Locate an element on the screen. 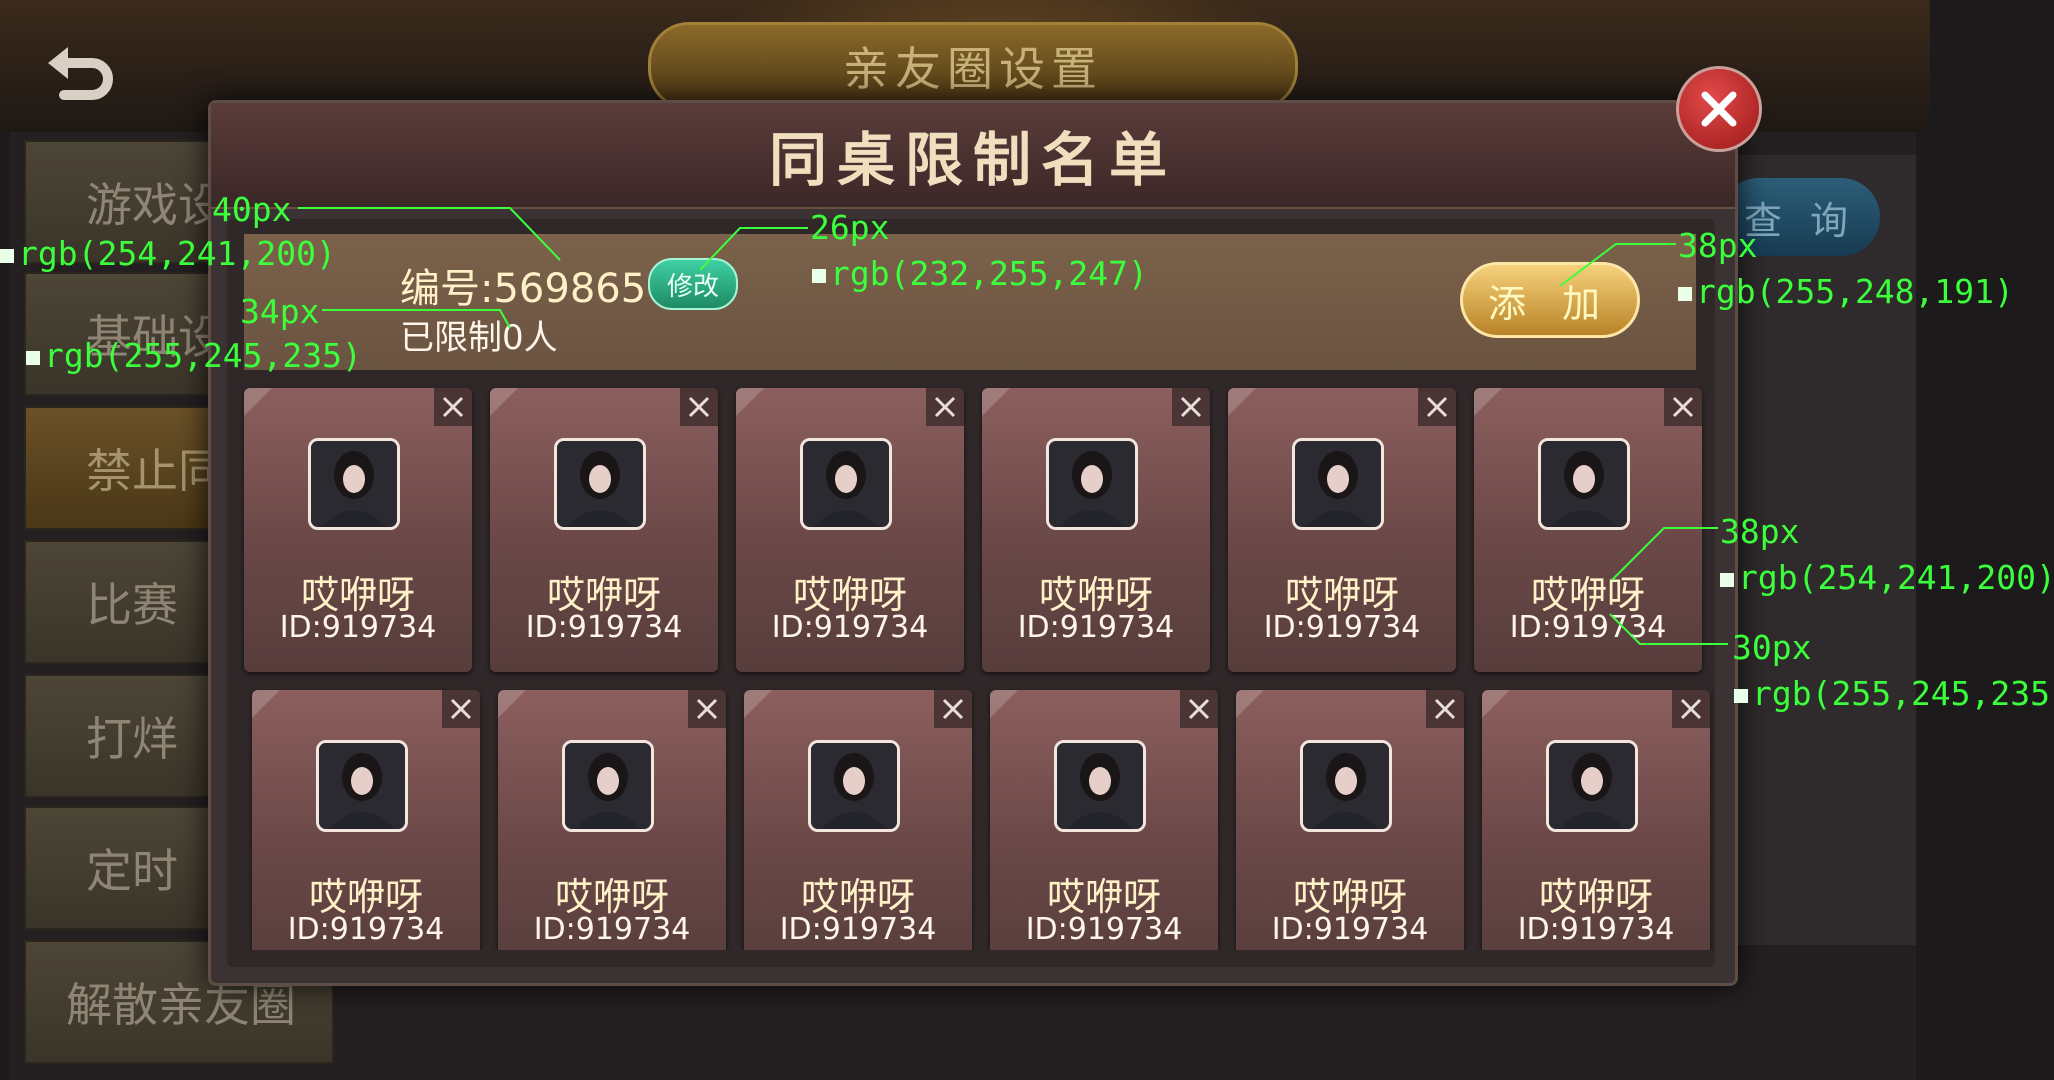  annotation-size: 34px is located at coordinates (280, 311).